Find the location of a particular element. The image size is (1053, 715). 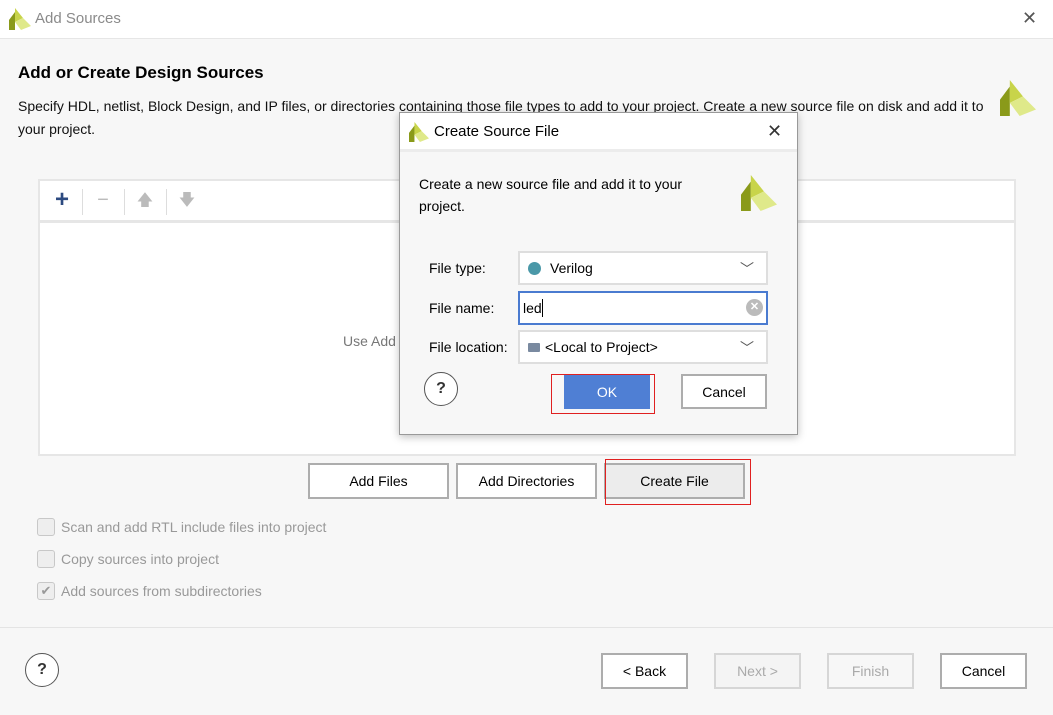

file-type-value: Verilog is located at coordinates (571, 268).